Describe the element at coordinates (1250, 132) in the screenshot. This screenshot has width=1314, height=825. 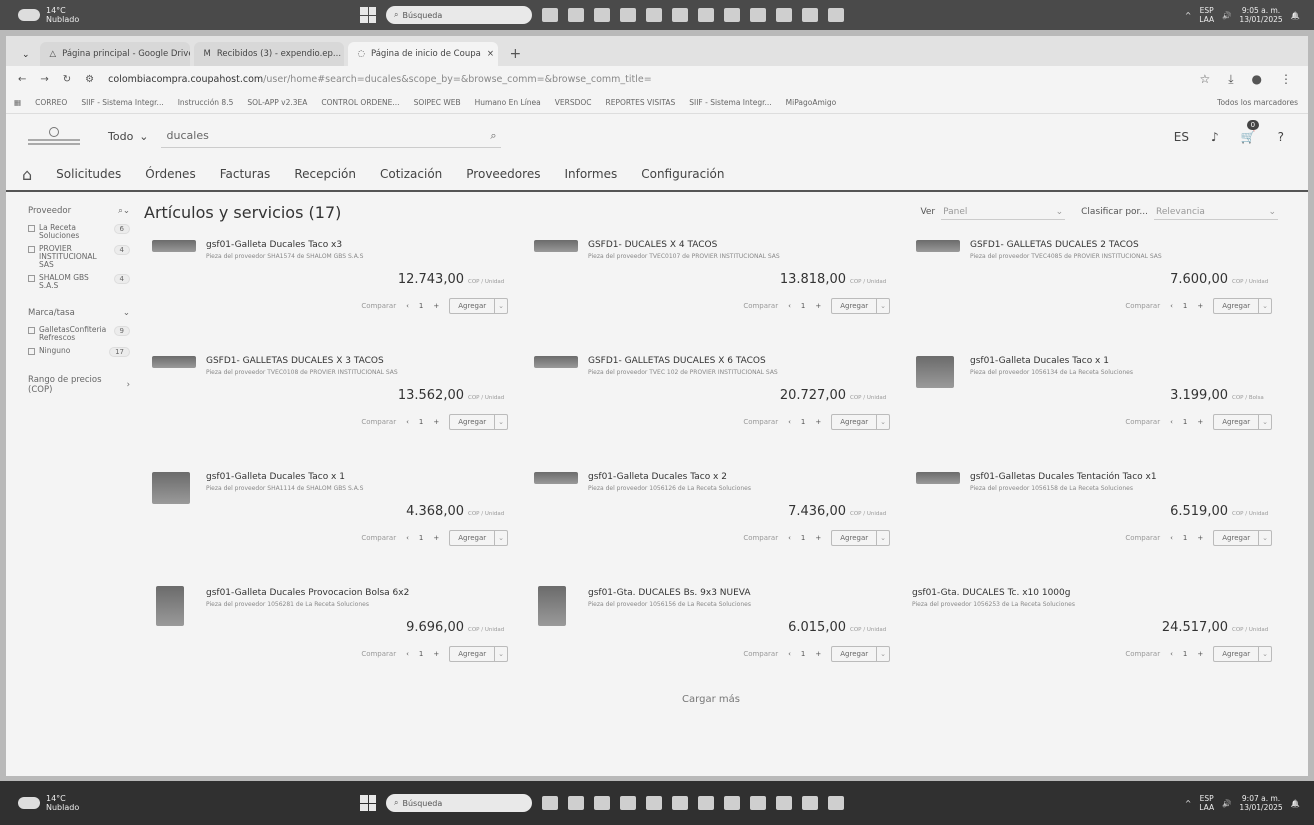
I see `cart-icon: 🛒 0` at that location.